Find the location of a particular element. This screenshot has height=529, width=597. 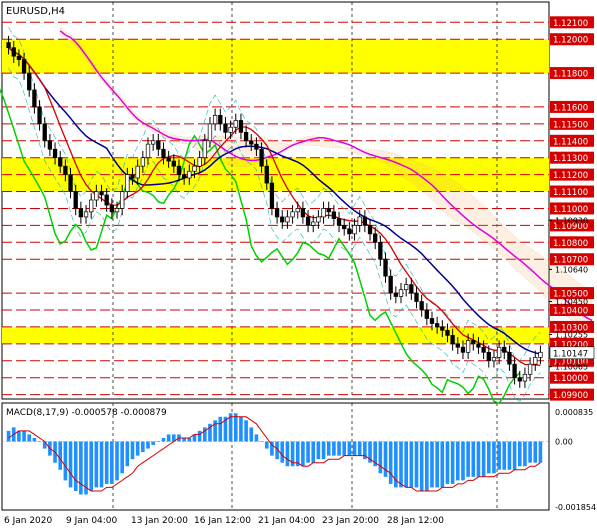

macd-signal-line is located at coordinates (274, 454).